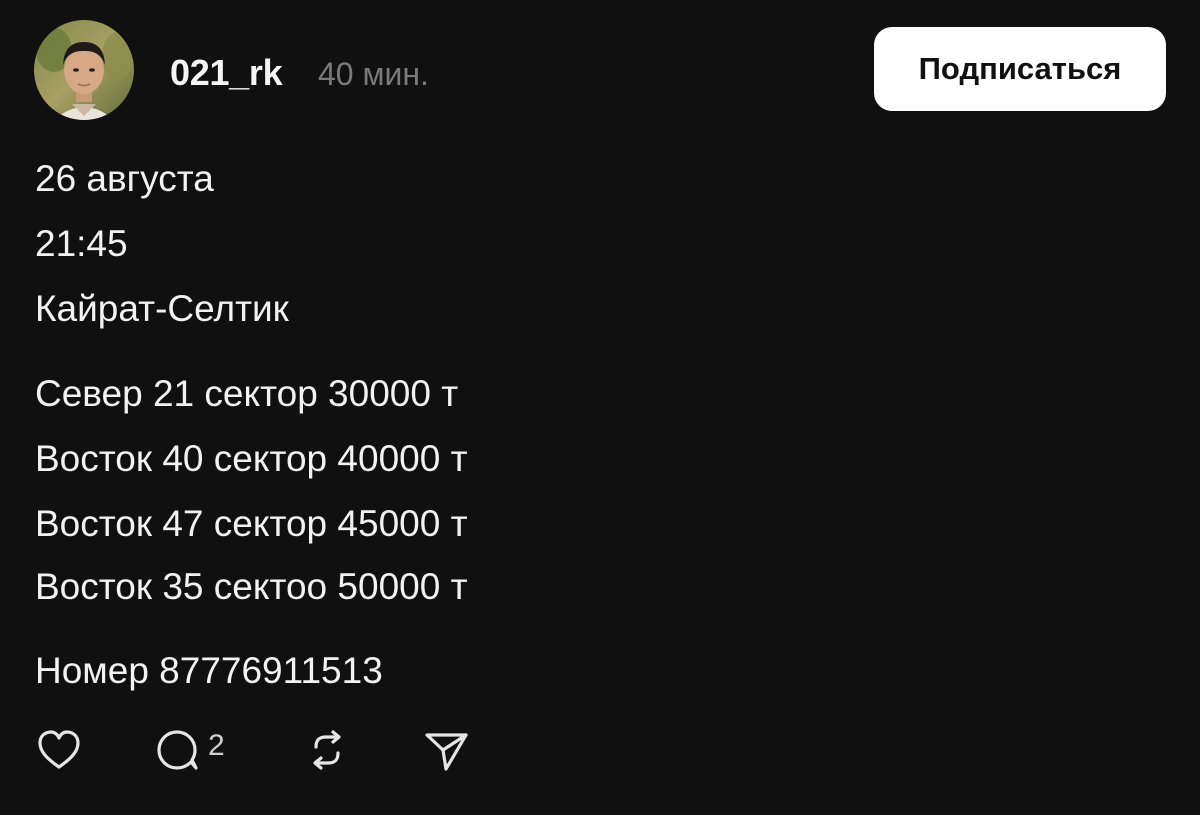 The width and height of the screenshot is (1200, 815). Describe the element at coordinates (81, 243) in the screenshot. I see `post-text-line: 21:45` at that location.